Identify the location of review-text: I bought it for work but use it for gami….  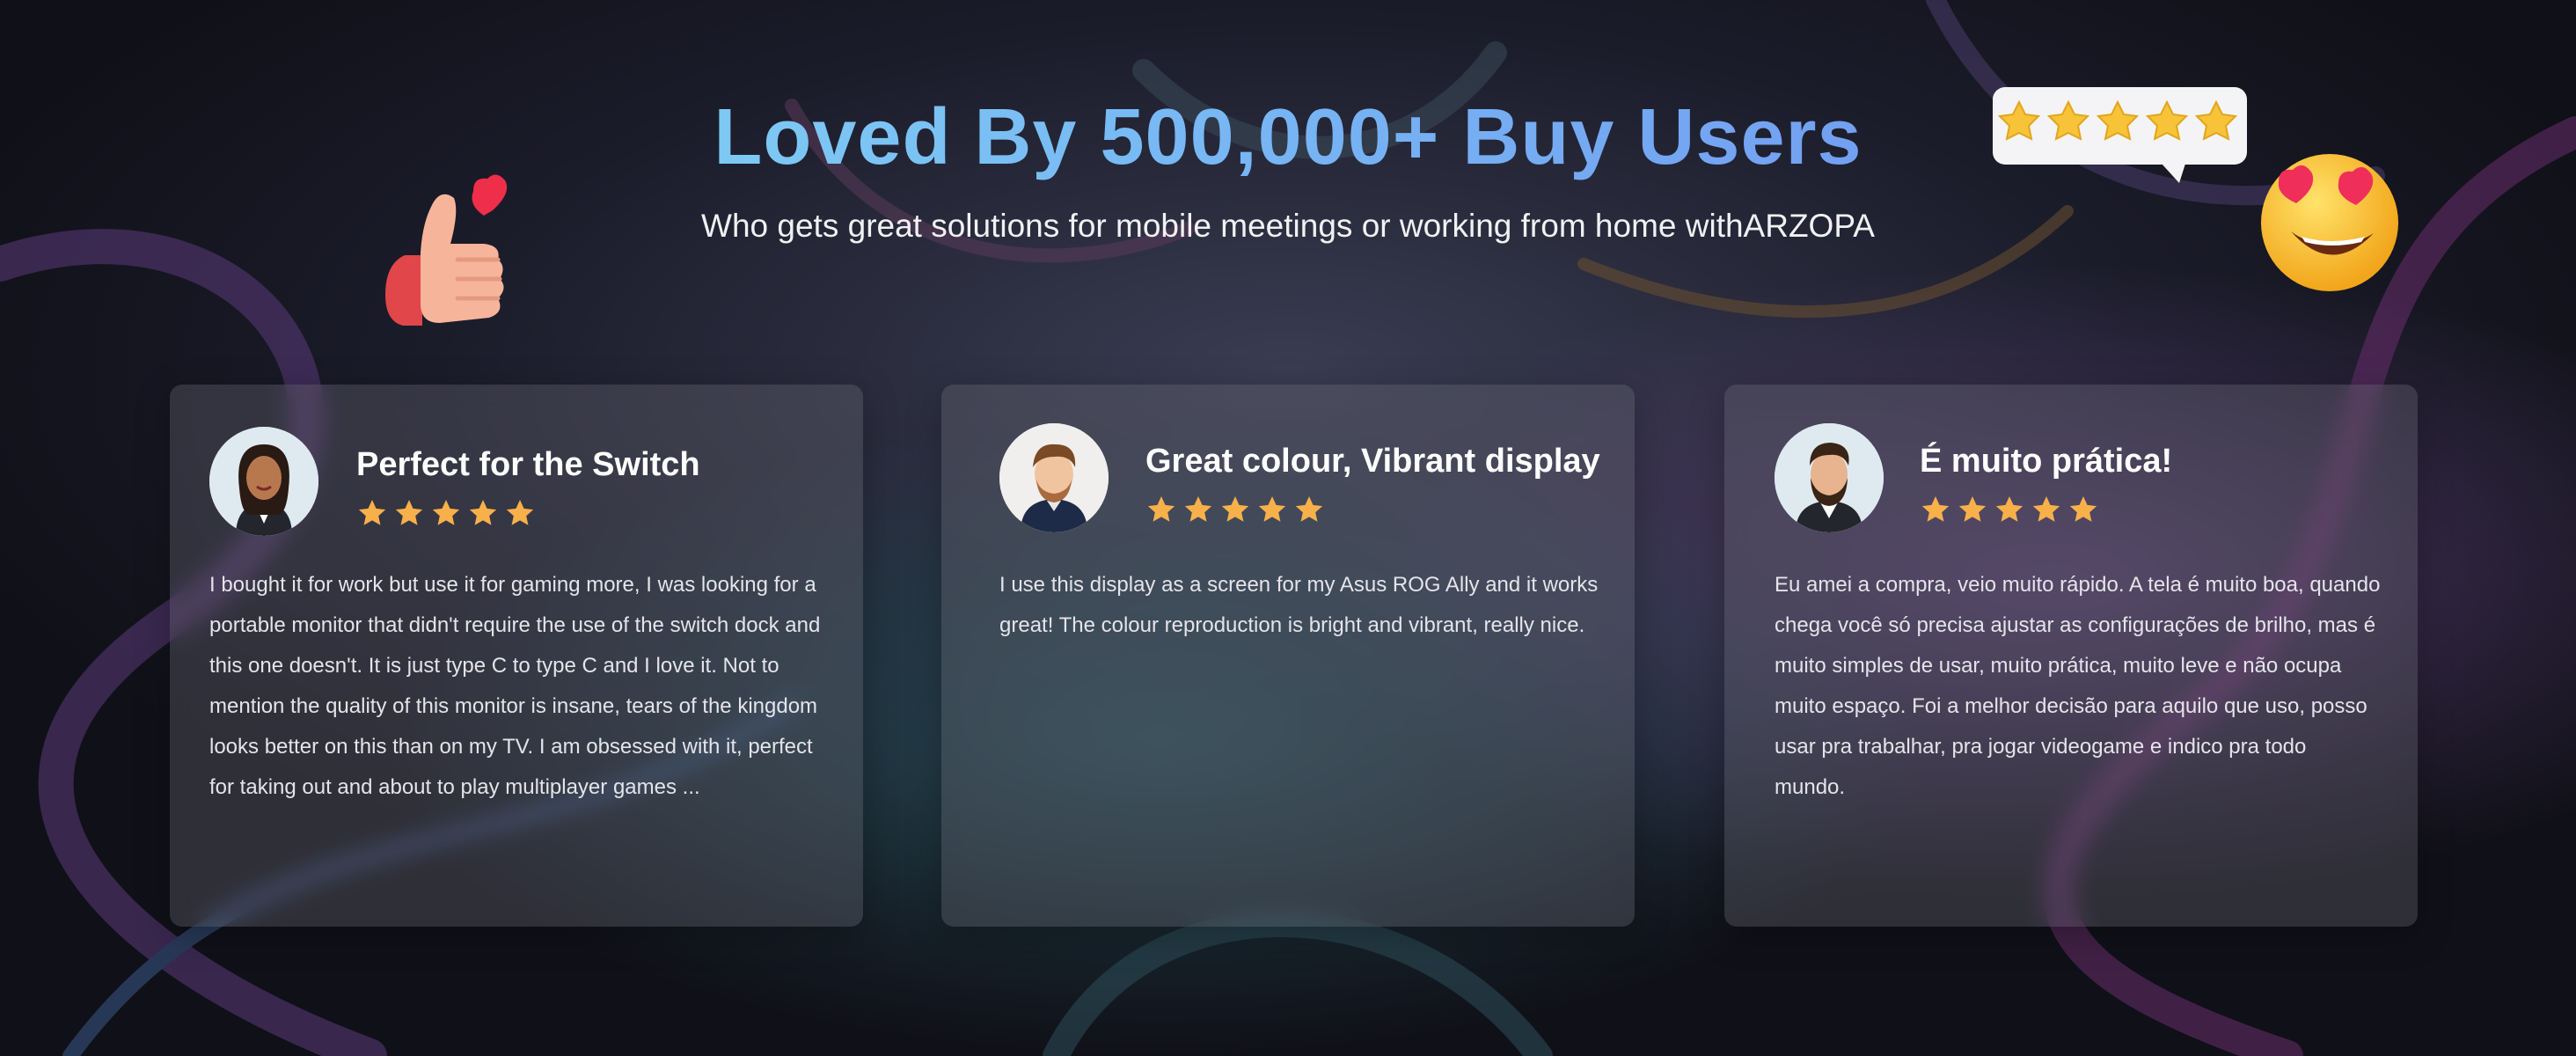
(515, 686).